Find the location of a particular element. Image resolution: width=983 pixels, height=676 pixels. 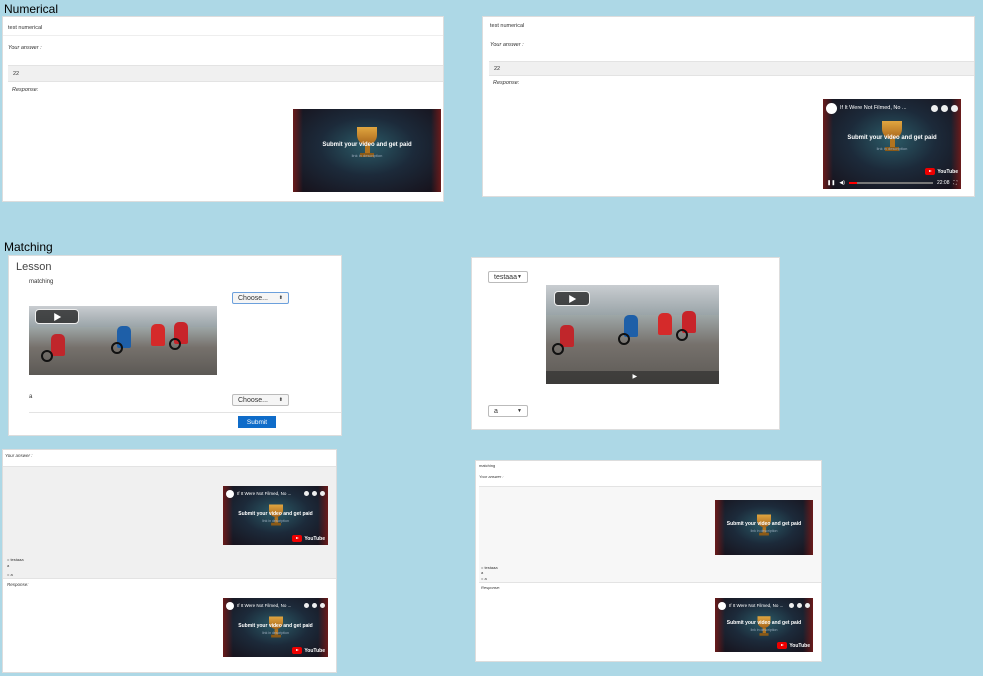

match-item-a: a is located at coordinates (31, 397).